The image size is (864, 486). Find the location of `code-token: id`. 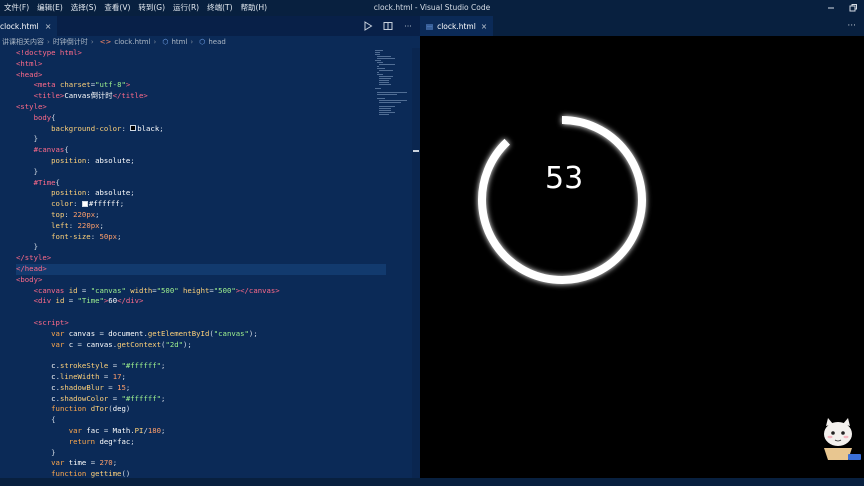

code-token: id is located at coordinates (73, 290).